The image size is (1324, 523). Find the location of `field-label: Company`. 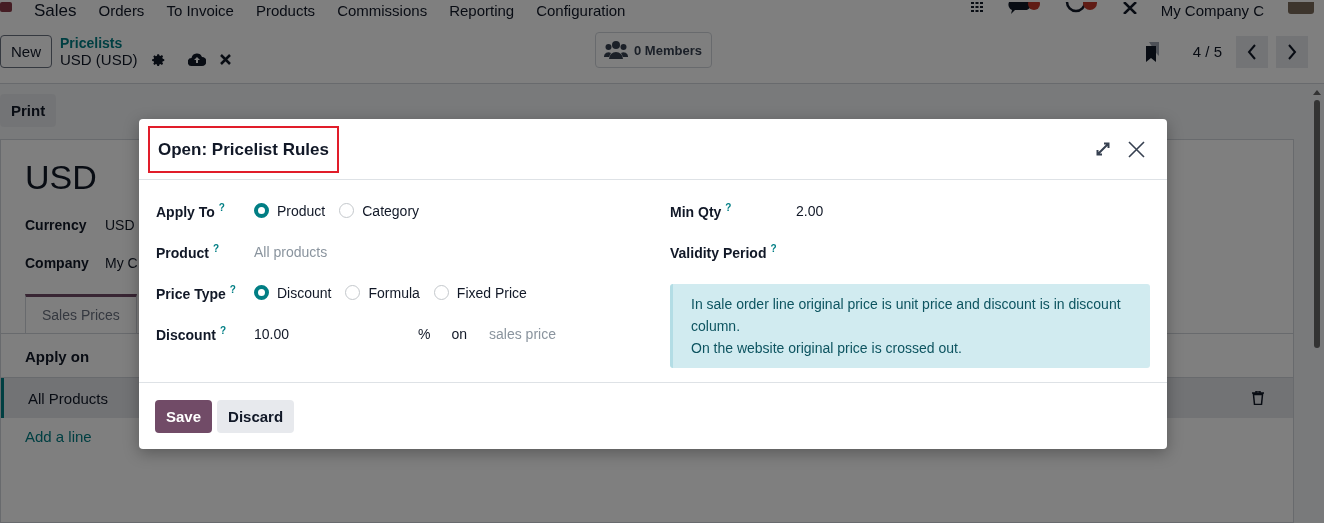

field-label: Company is located at coordinates (56, 263).